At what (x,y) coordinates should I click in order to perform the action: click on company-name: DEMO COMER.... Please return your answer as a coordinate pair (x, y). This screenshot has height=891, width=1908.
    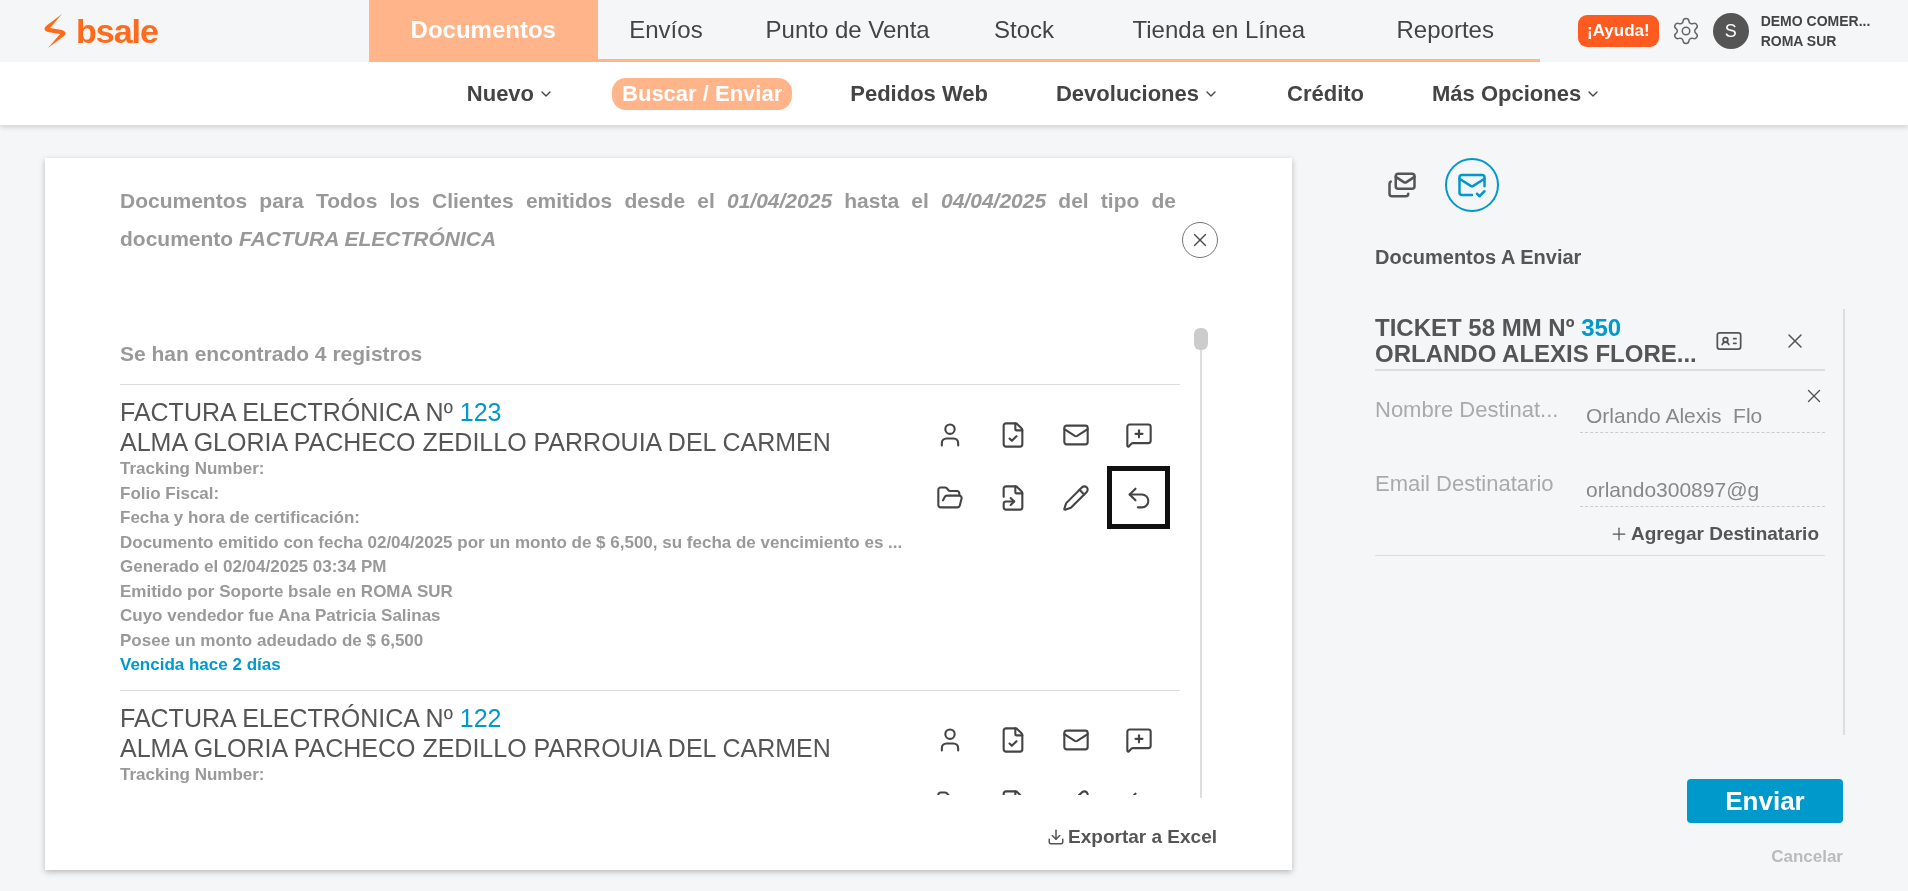
    Looking at the image, I should click on (1815, 21).